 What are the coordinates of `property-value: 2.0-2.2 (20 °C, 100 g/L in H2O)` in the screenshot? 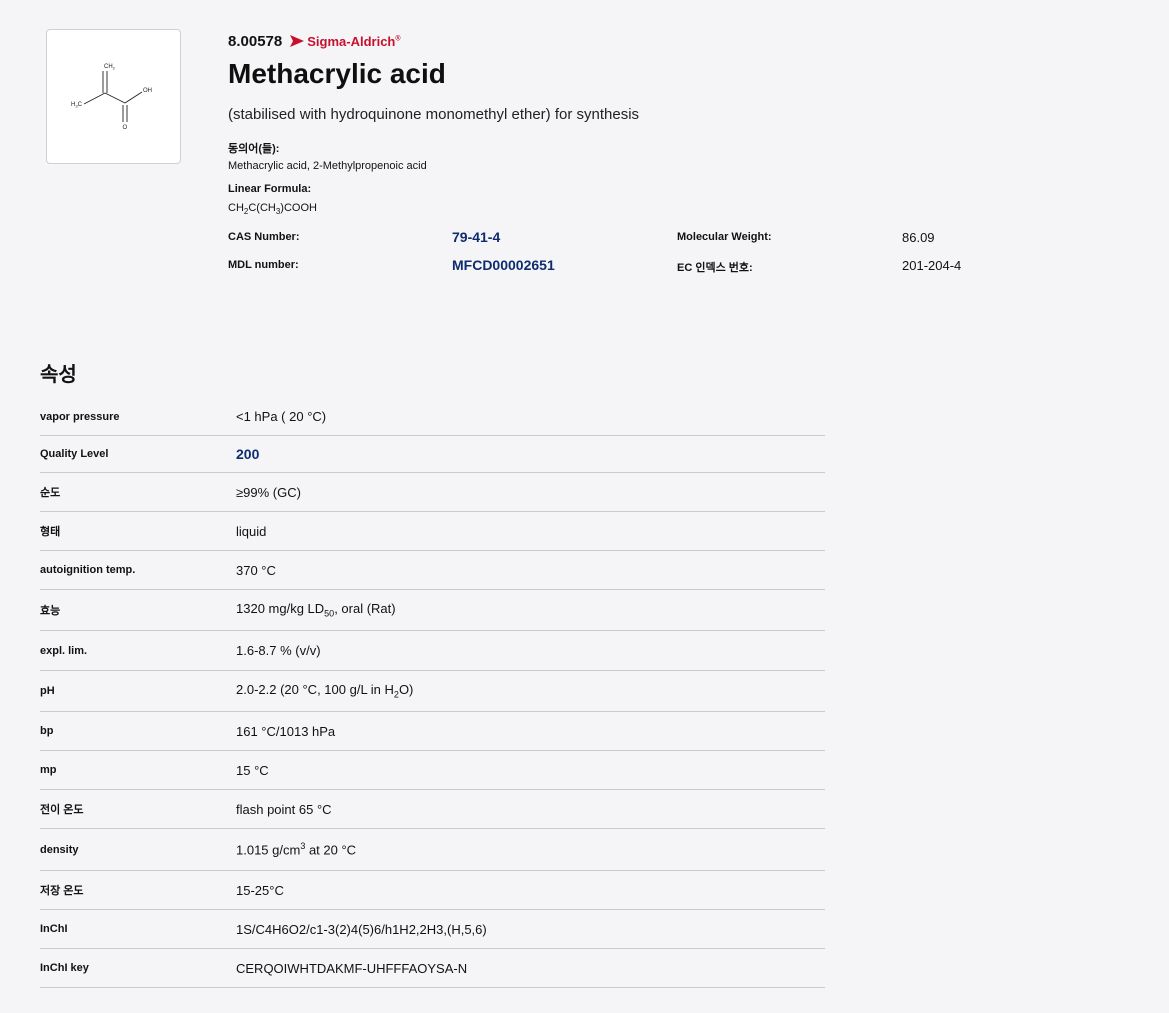 It's located at (324, 691).